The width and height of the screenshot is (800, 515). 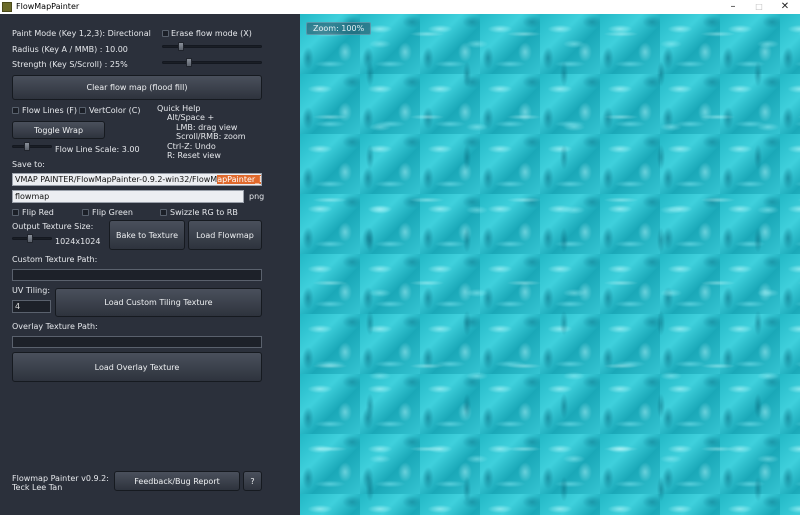 I want to click on filename-input: flowmap, so click(x=128, y=196).